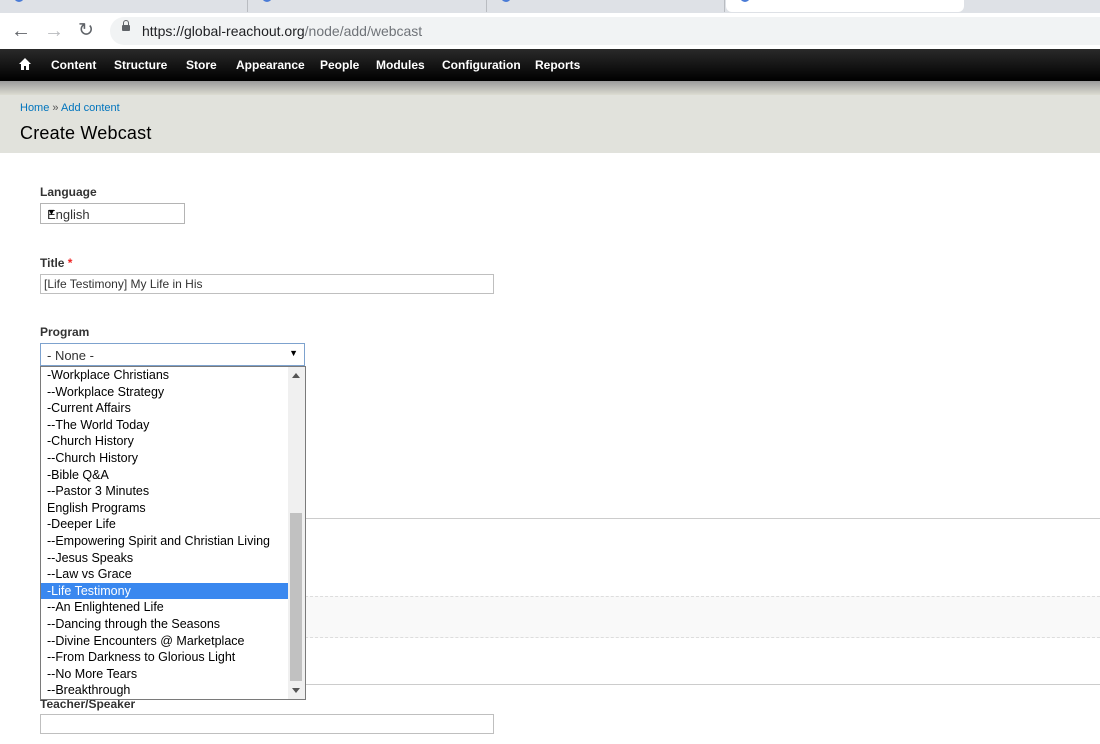 The width and height of the screenshot is (1100, 744). What do you see at coordinates (296, 690) in the screenshot?
I see `scroll-down-arrow-icon` at bounding box center [296, 690].